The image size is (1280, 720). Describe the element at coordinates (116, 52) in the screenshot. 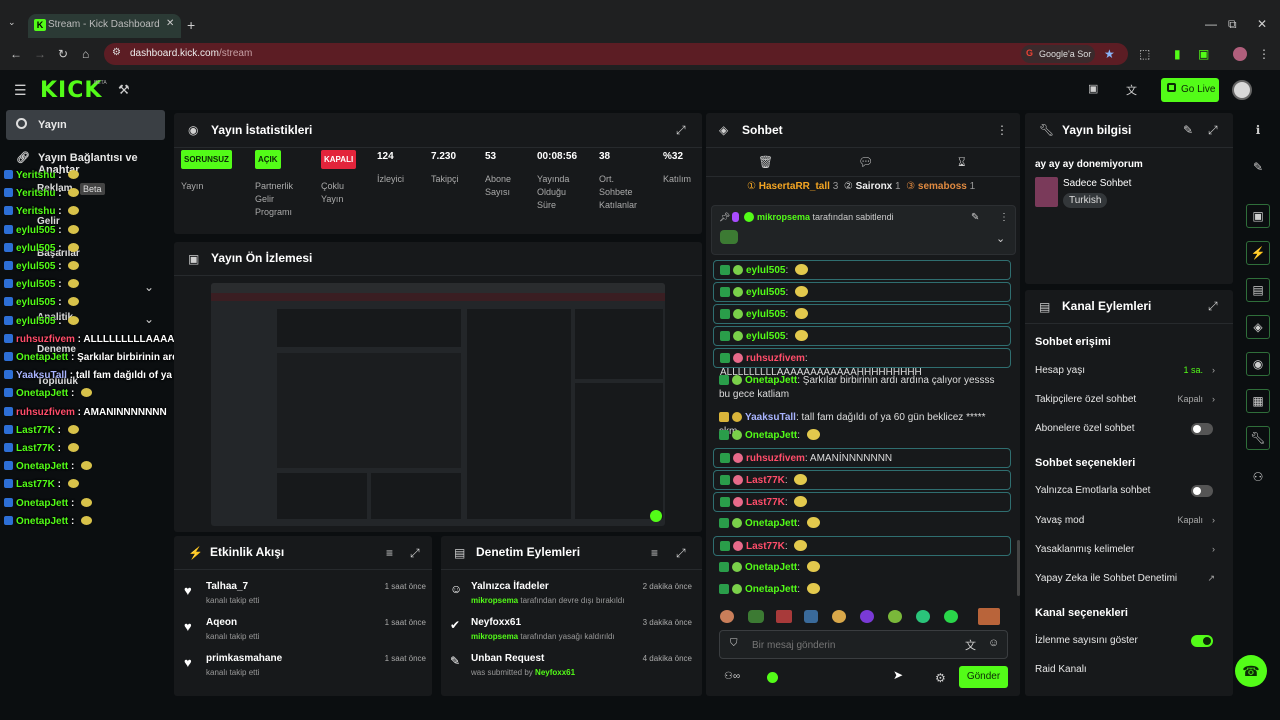

I see `site-info-icon: ⚙` at that location.